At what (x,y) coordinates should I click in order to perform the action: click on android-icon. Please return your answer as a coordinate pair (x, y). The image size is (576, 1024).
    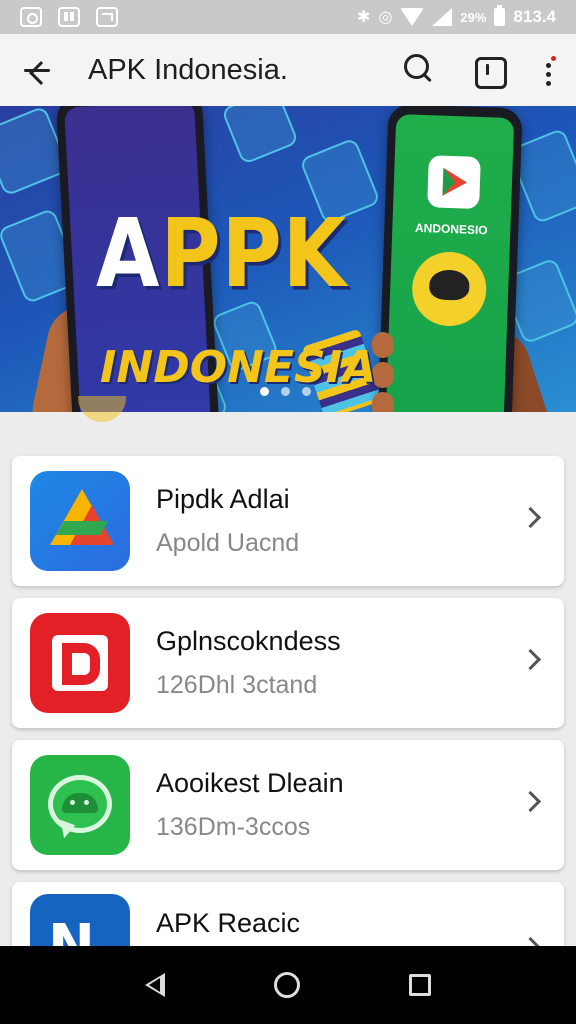
    Looking at the image, I should click on (449, 289).